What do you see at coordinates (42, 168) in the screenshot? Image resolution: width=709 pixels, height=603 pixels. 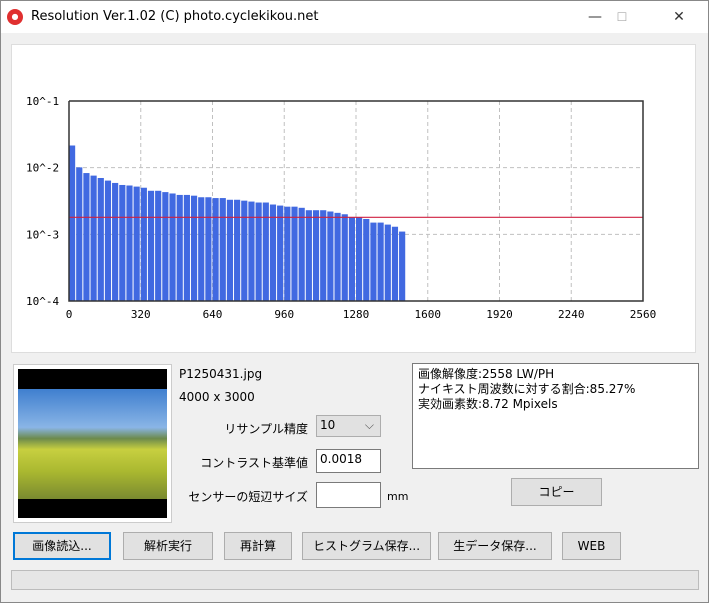 I see `y-tick-label: 10^-2` at bounding box center [42, 168].